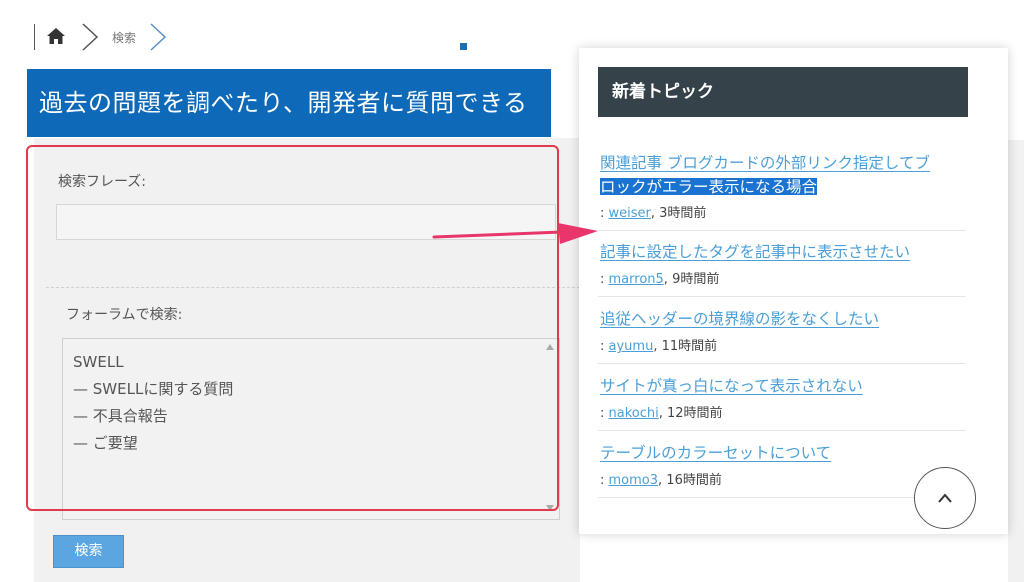  What do you see at coordinates (653, 213) in the screenshot?
I see `topic-meta: : weiser, 3時間前` at bounding box center [653, 213].